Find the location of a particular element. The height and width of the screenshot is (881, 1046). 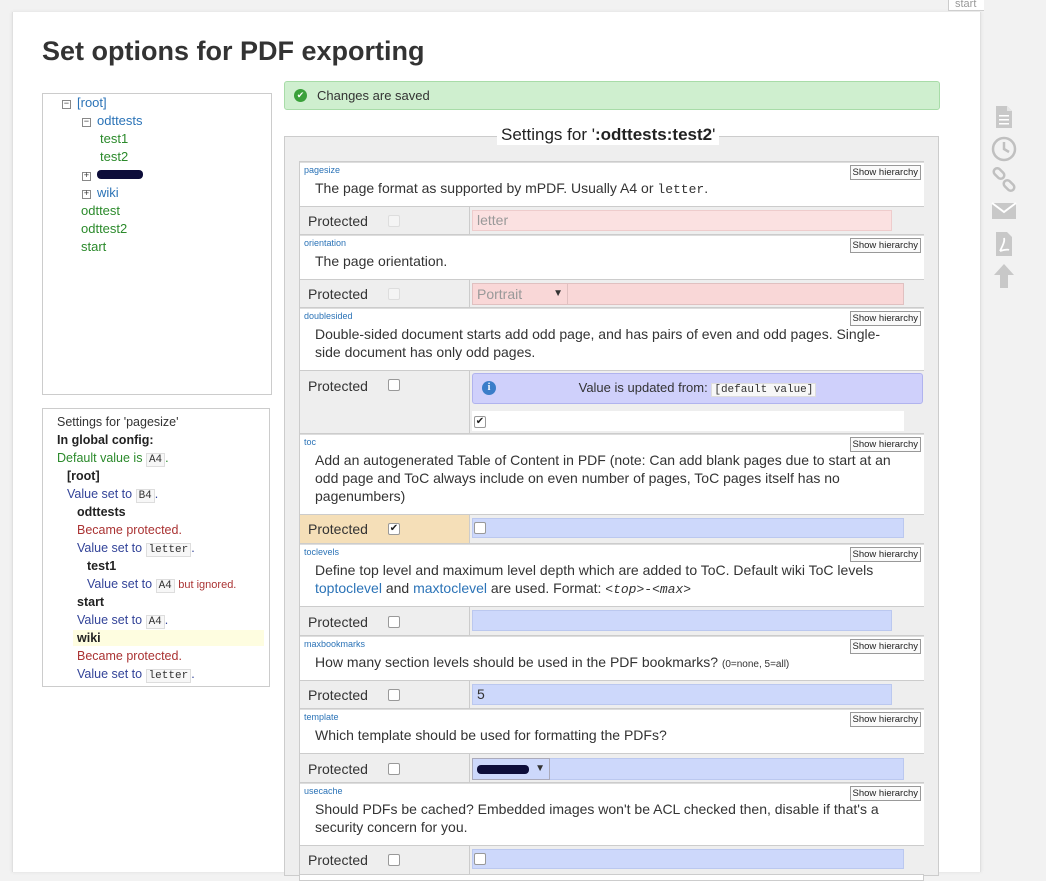

tree-item-odttest2: odttest2 is located at coordinates (104, 229).